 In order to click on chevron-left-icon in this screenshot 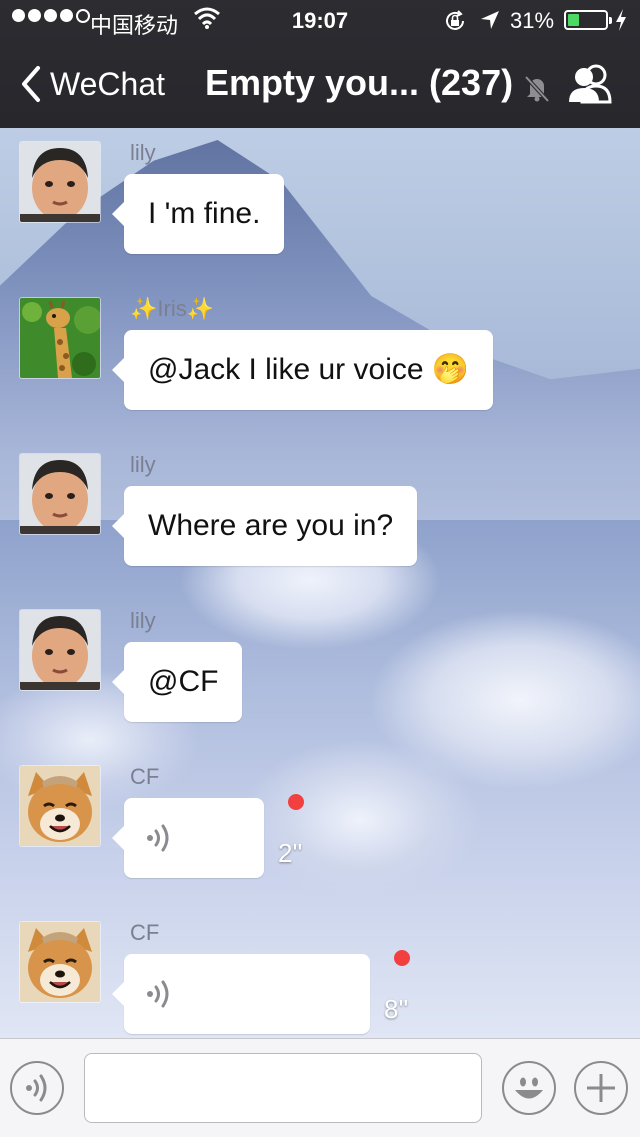, I will do `click(31, 84)`.